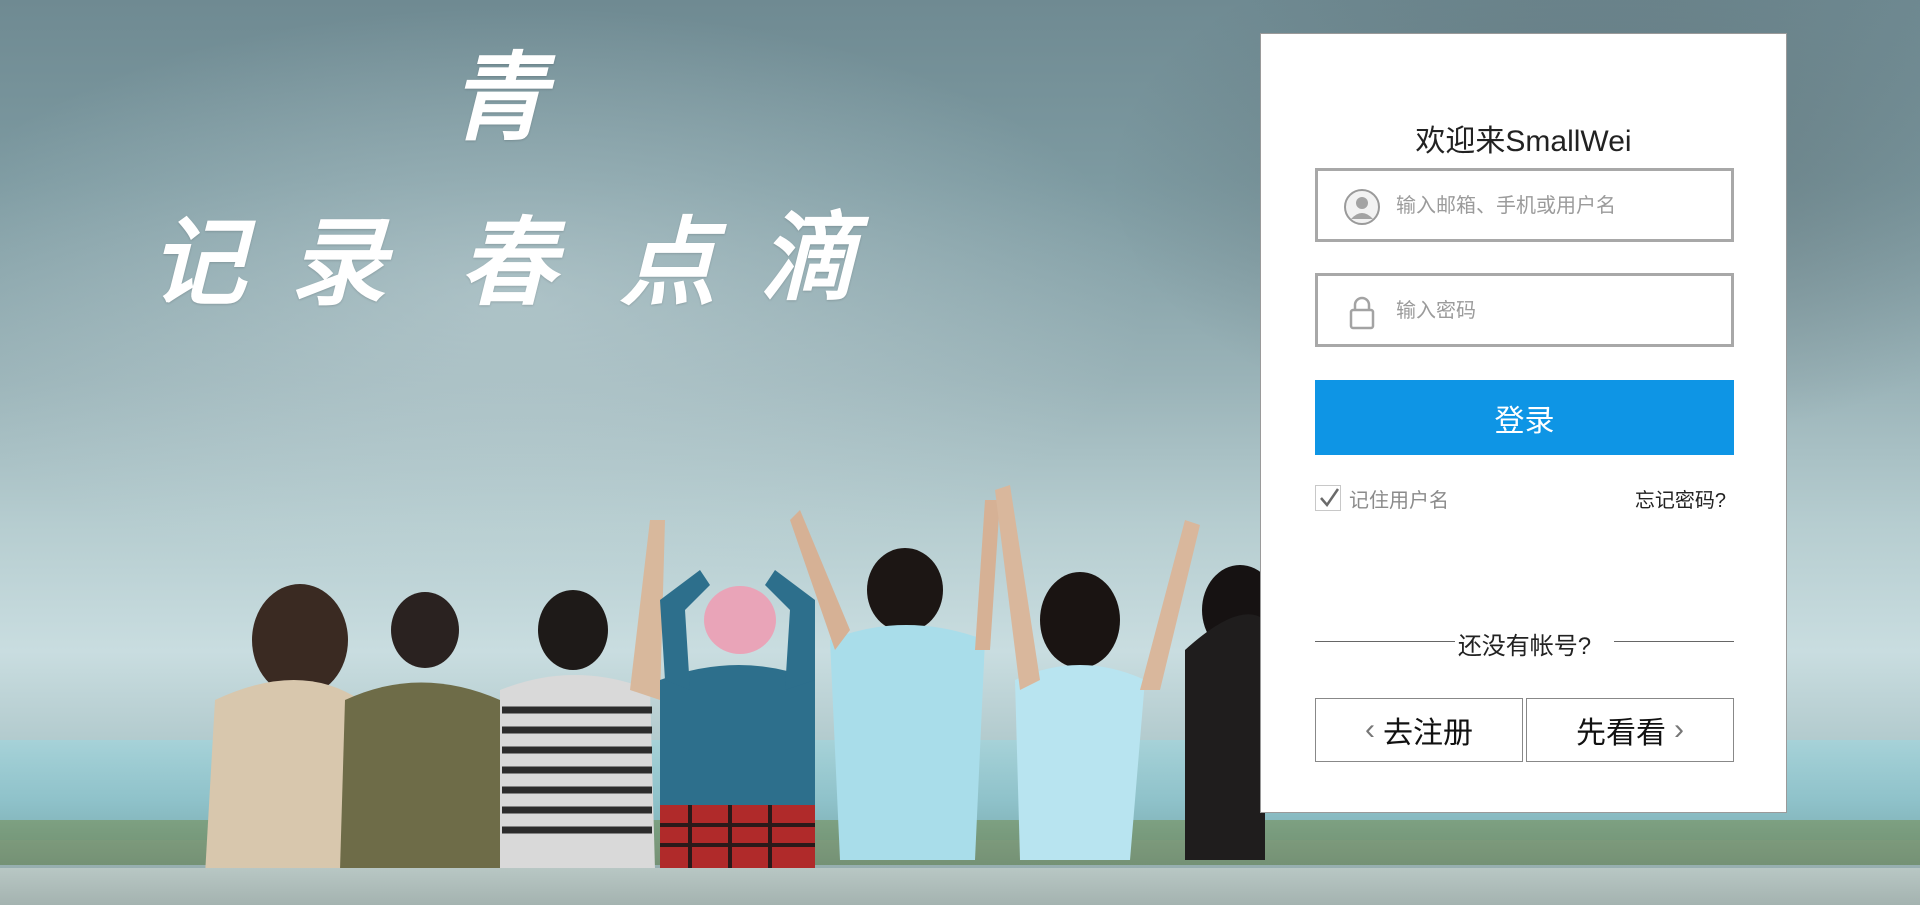 Image resolution: width=1920 pixels, height=905 pixels. I want to click on lock-icon, so click(1362, 313).